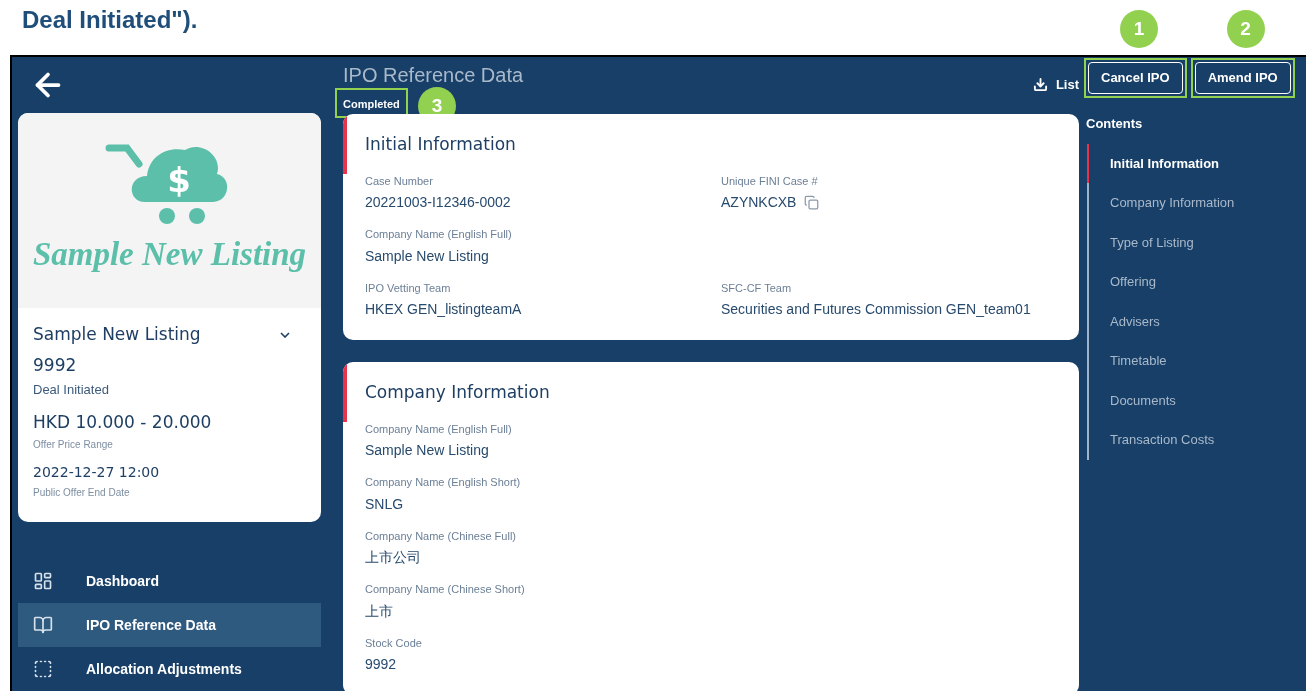  What do you see at coordinates (1196, 361) in the screenshot?
I see `contents-item: Timetable` at bounding box center [1196, 361].